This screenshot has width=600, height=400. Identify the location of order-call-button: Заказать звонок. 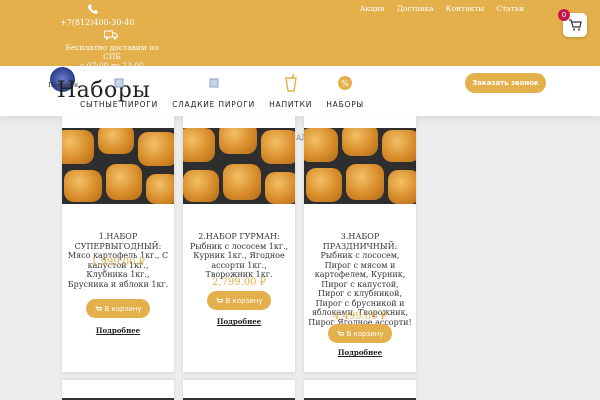
(505, 83).